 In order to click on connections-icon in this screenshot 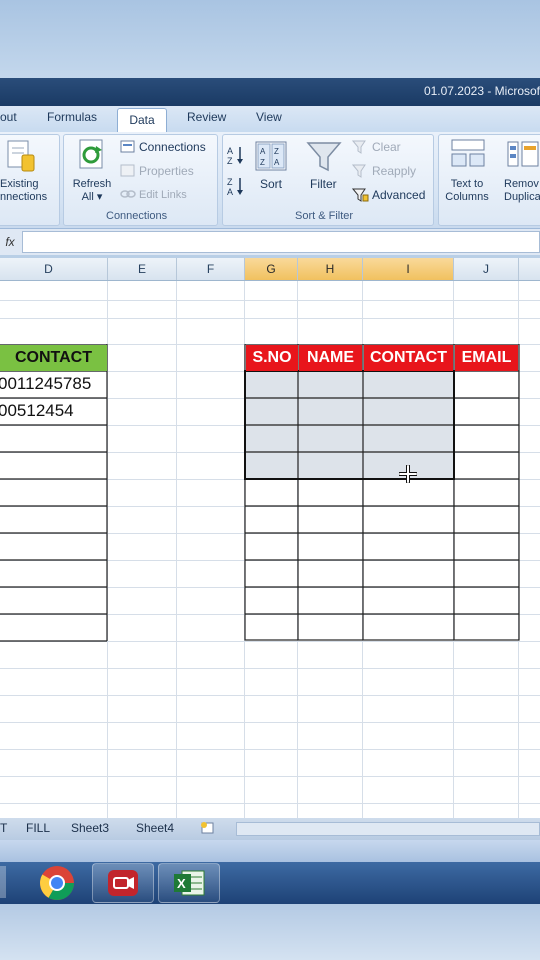, I will do `click(127, 146)`.